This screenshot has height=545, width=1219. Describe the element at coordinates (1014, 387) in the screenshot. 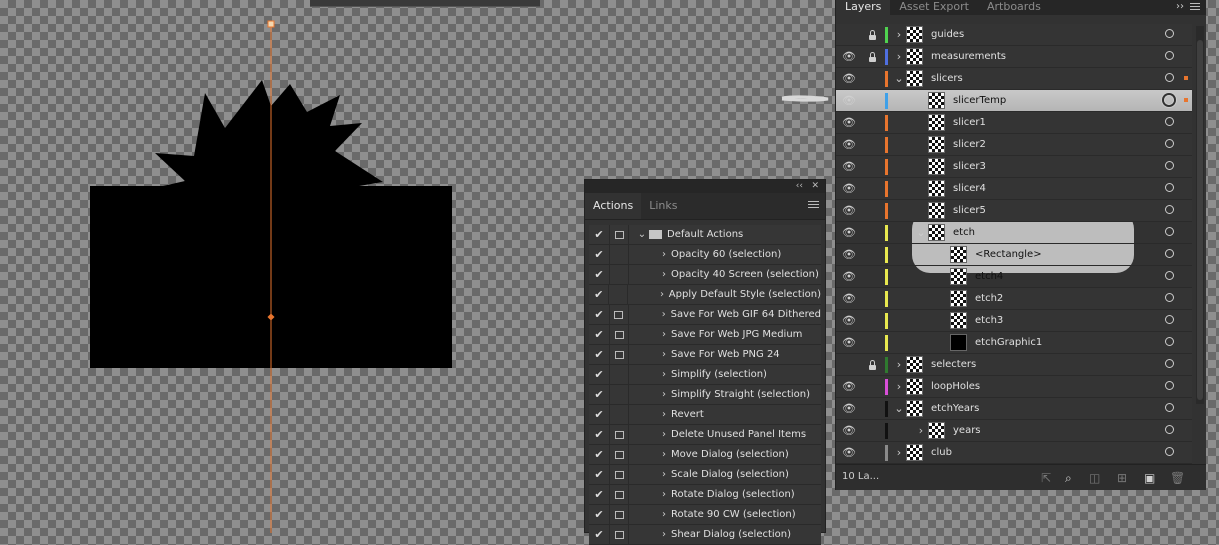

I see `layer-row: 👁 › loopHoles` at that location.